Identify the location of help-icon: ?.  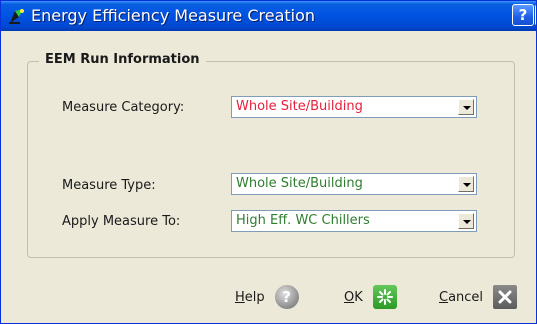
(286, 297).